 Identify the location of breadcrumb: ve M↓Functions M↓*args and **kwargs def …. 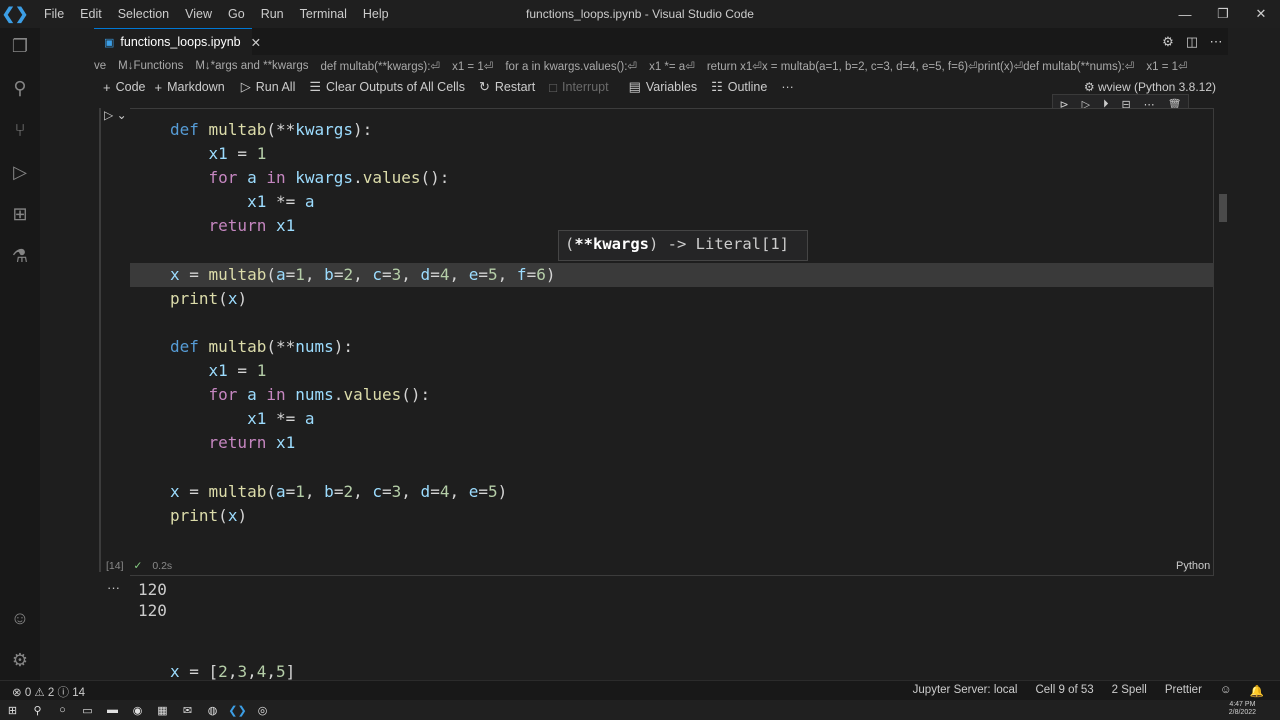
(661, 66).